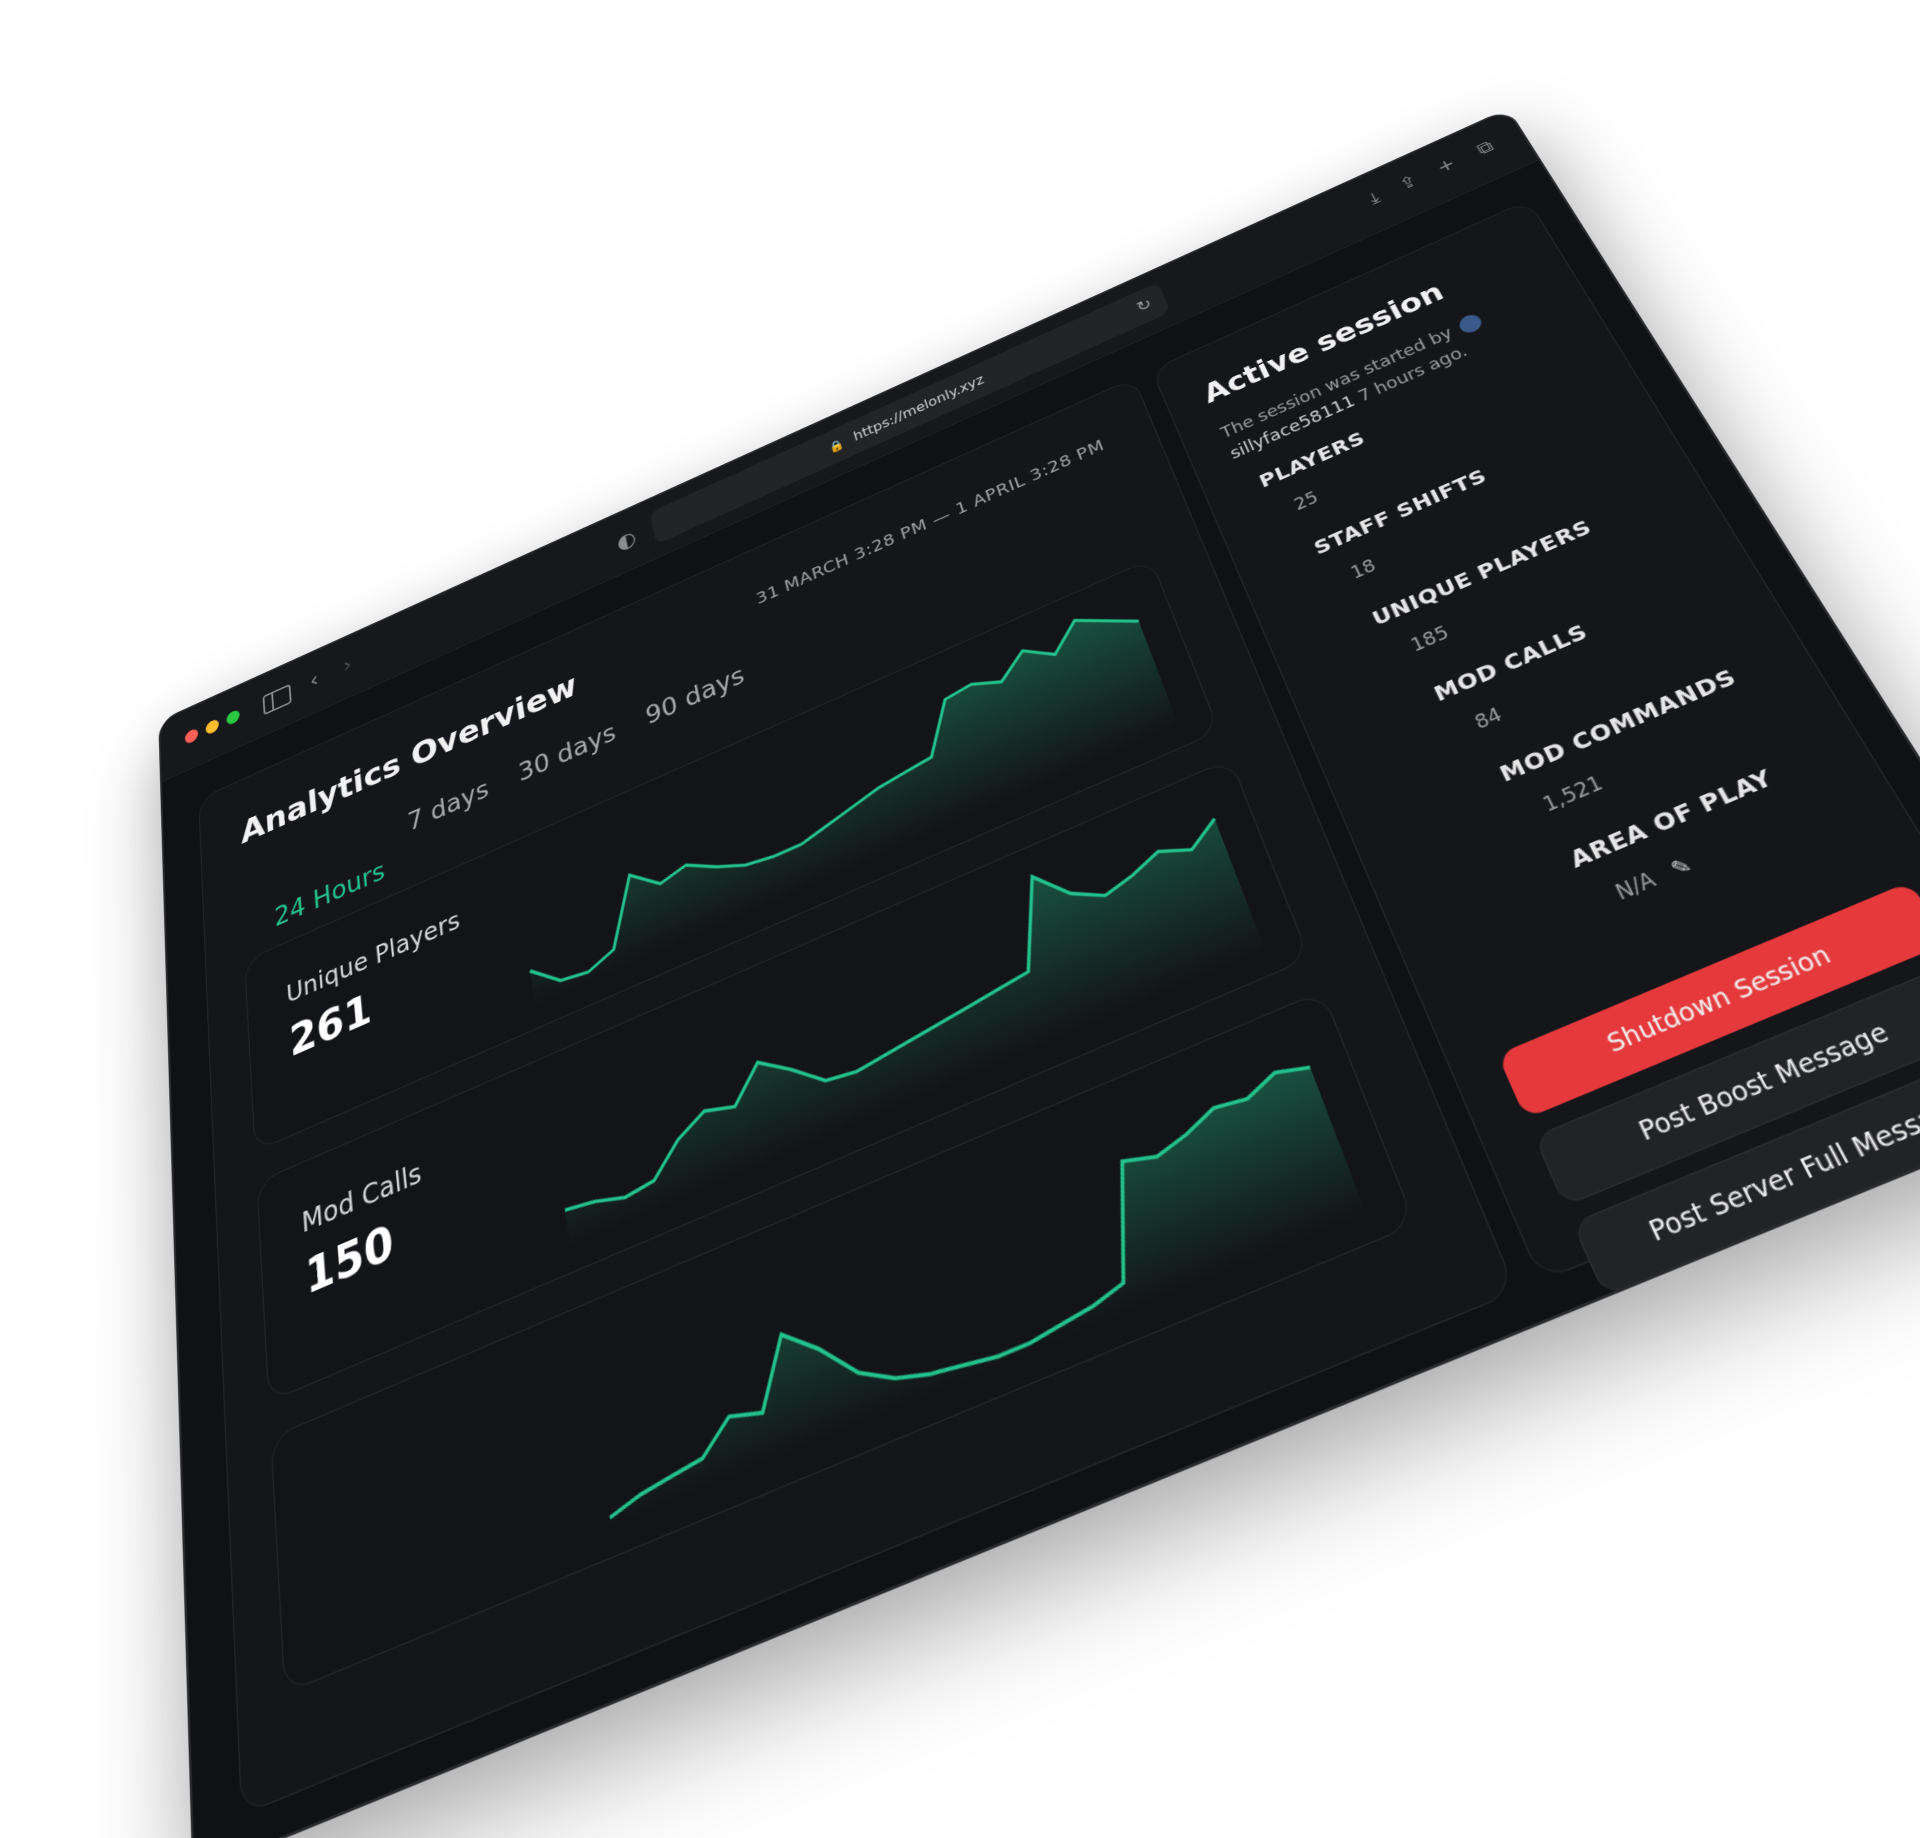  What do you see at coordinates (1445, 164) in the screenshot?
I see `new-tab-icon: +` at bounding box center [1445, 164].